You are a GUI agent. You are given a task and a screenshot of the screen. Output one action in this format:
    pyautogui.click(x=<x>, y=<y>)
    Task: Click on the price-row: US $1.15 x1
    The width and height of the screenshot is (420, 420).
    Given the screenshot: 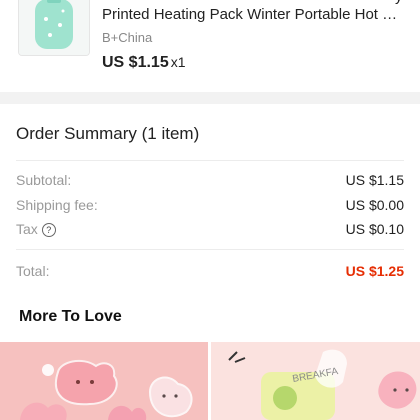 What is the action you would take?
    pyautogui.click(x=144, y=63)
    